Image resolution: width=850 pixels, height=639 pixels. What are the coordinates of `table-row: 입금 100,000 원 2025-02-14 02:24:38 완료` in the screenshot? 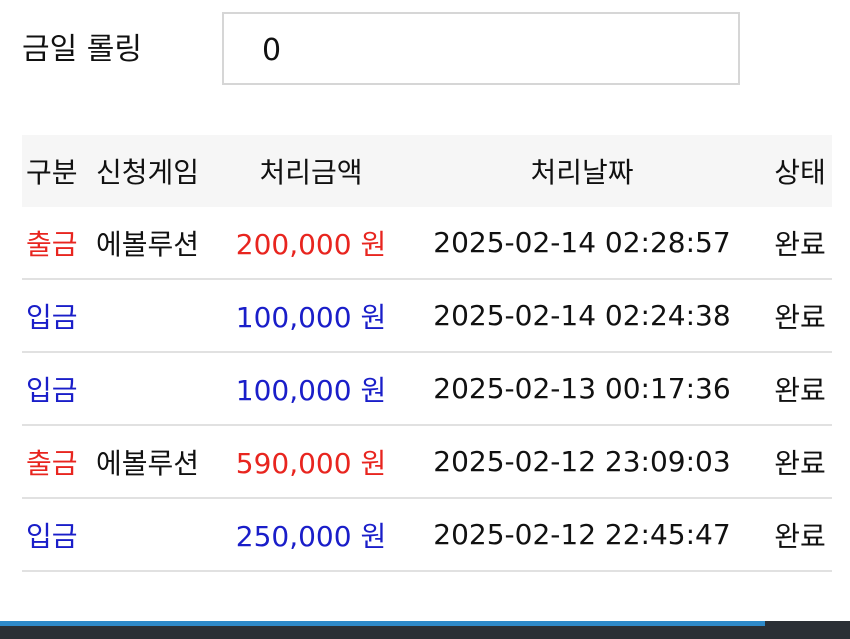 It's located at (427, 316).